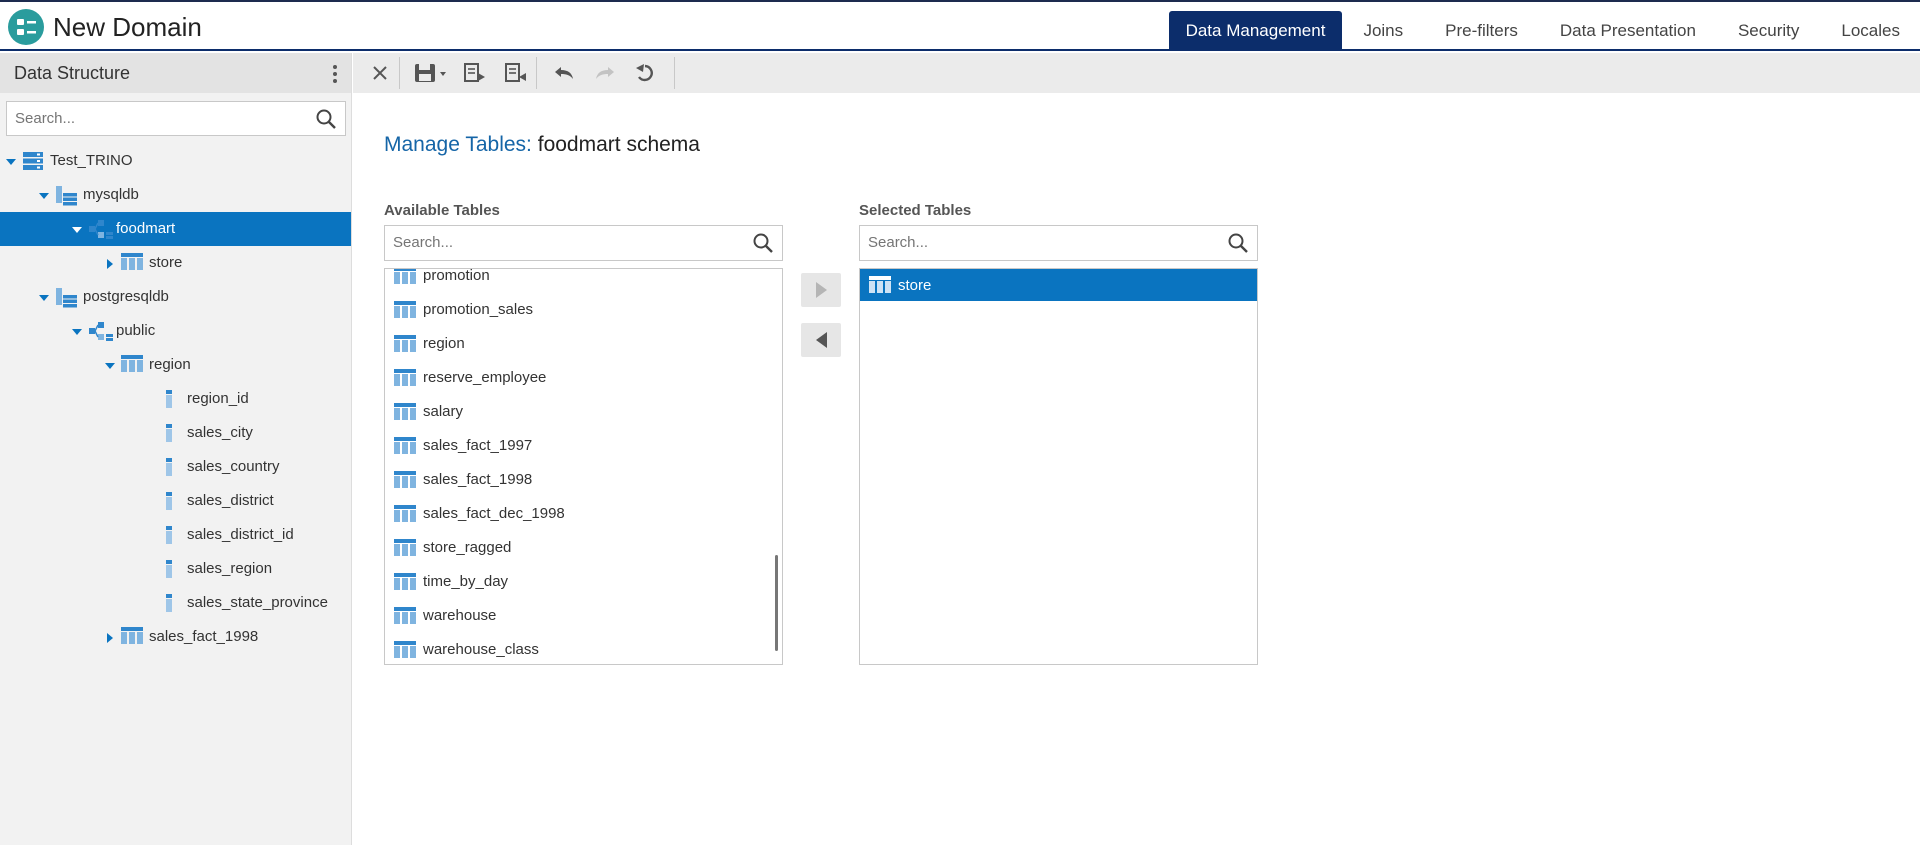 The height and width of the screenshot is (845, 1920). I want to click on tab-data-management: Data Management, so click(1255, 31).